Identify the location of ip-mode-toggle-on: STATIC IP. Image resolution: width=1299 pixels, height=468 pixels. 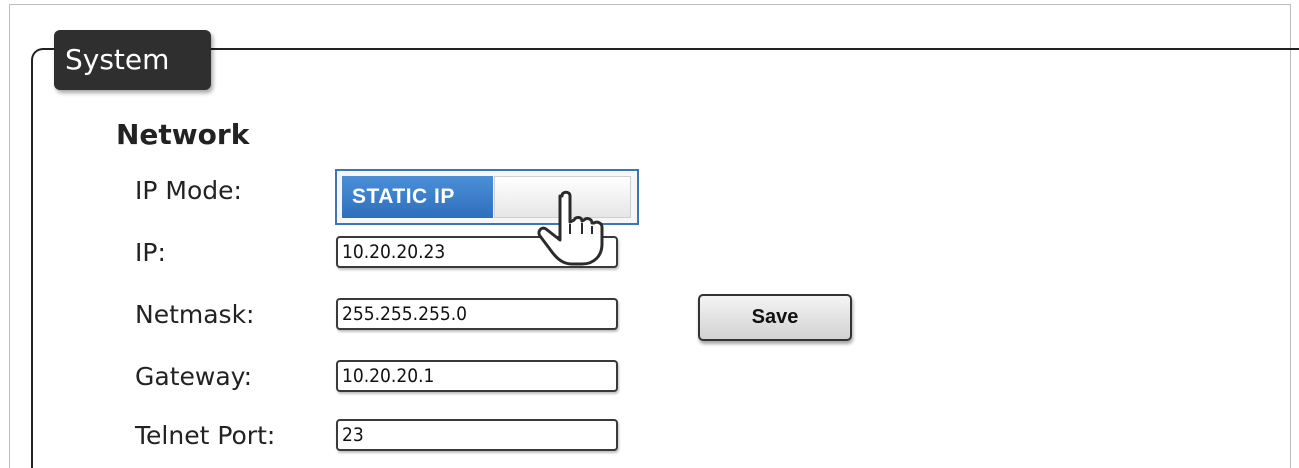
(417, 197).